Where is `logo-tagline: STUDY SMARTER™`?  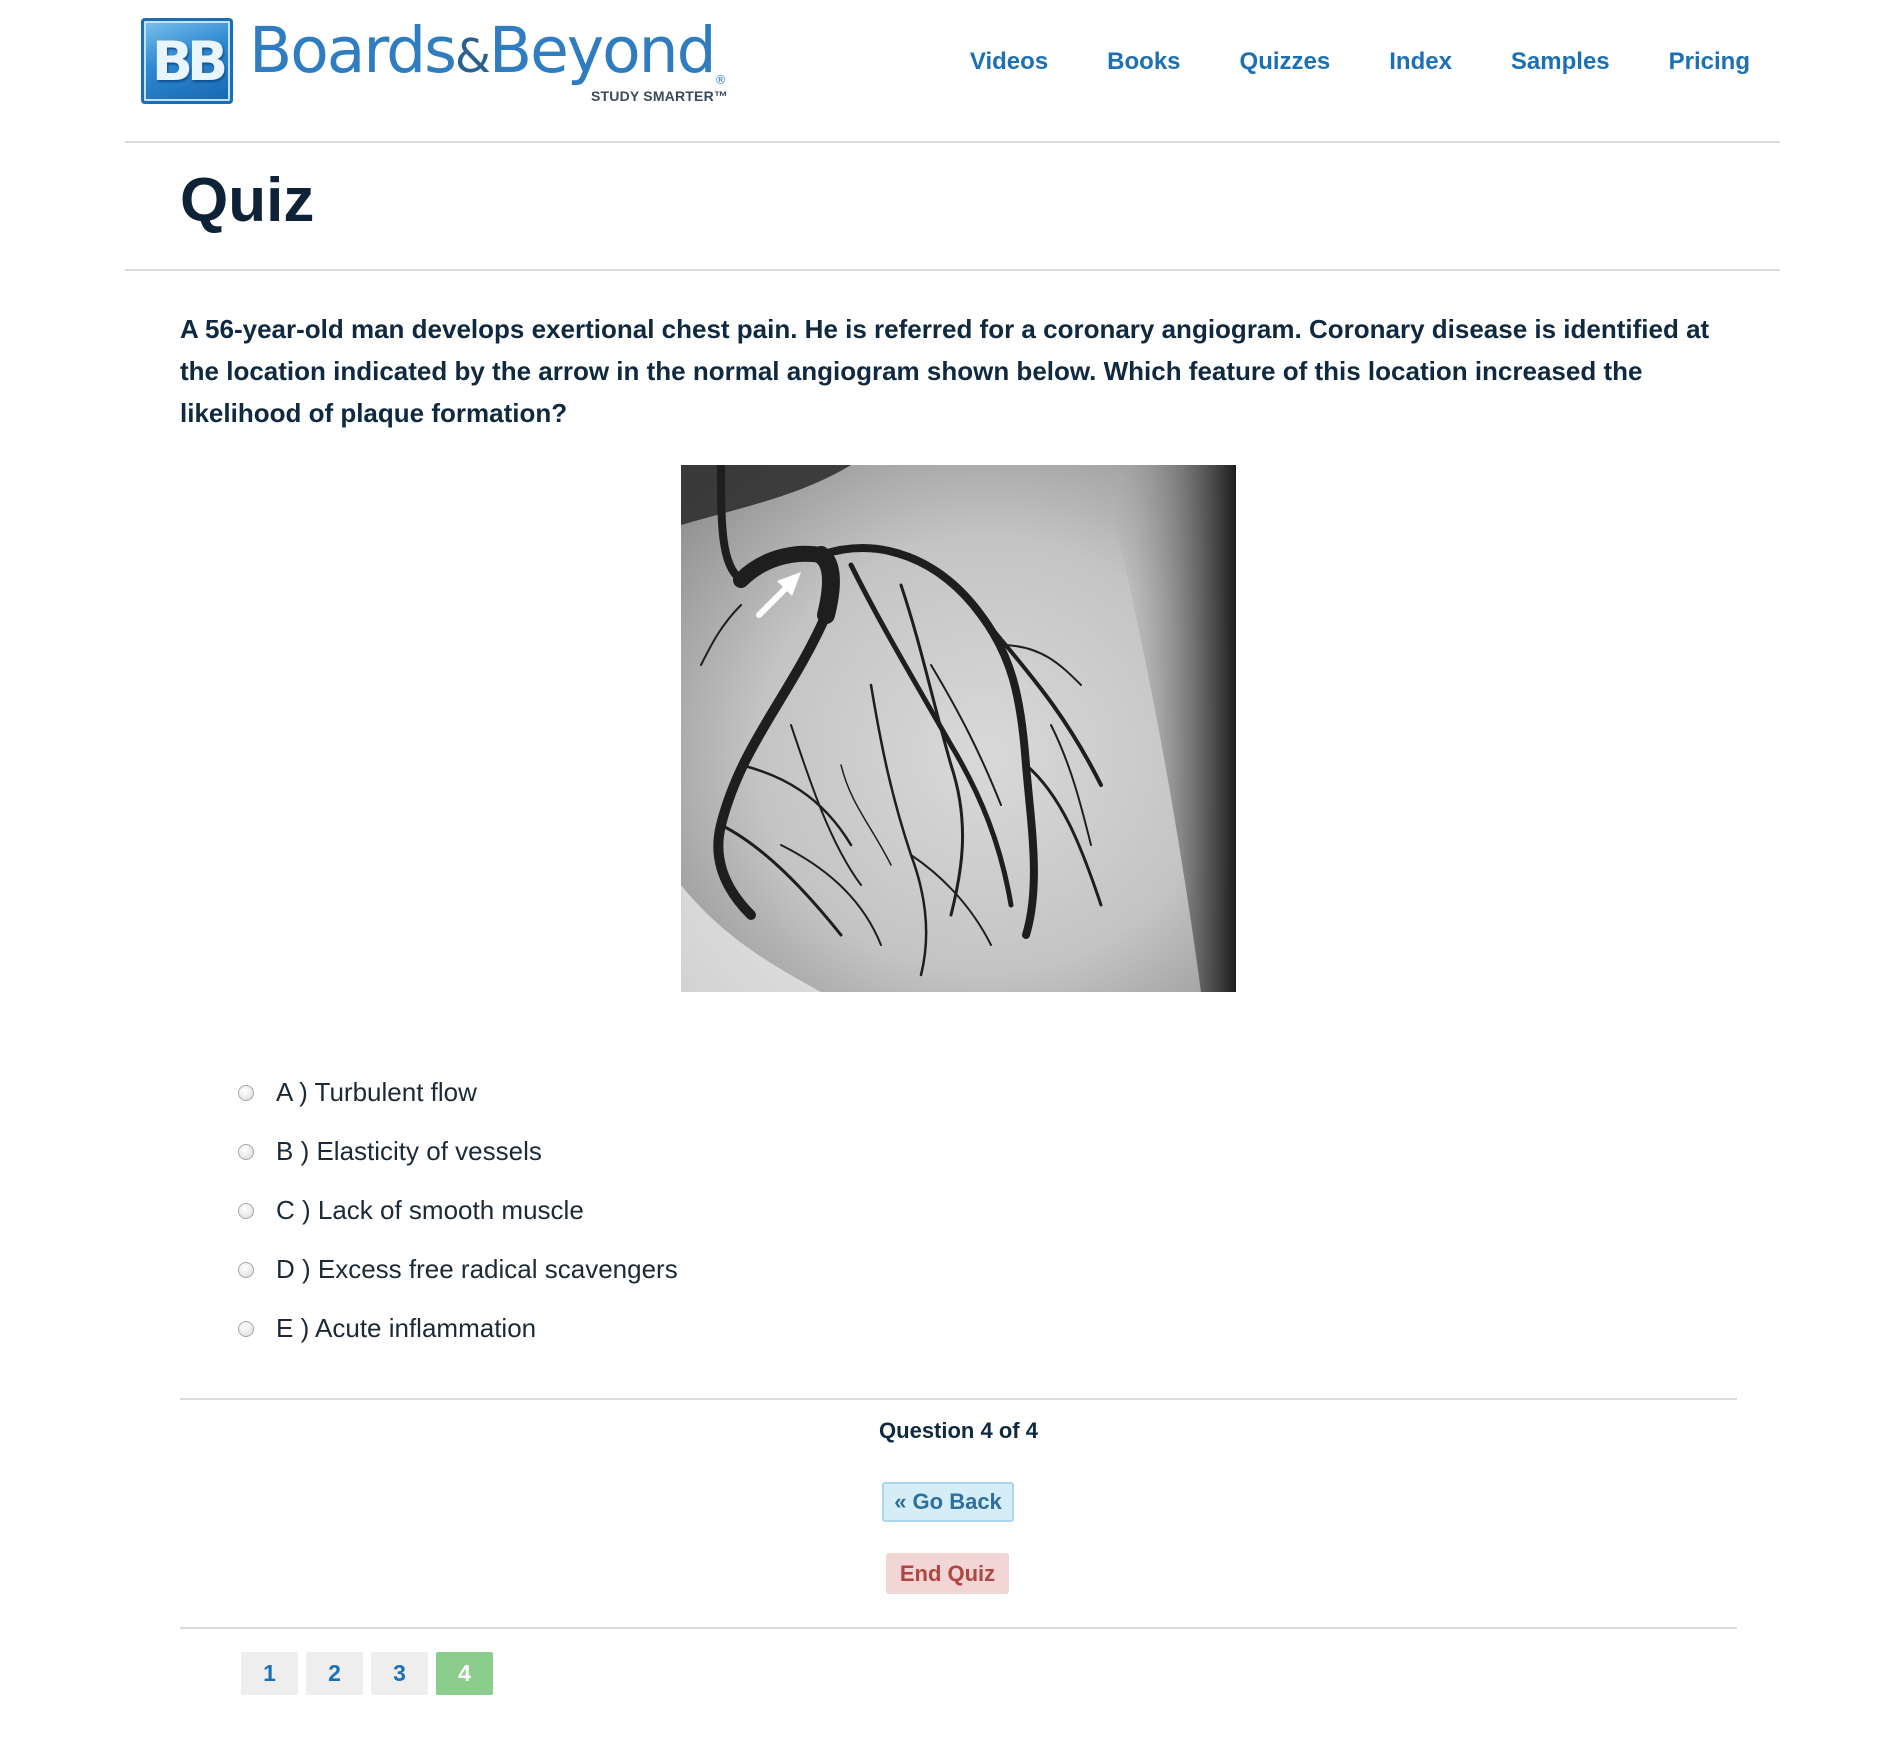
logo-tagline: STUDY SMARTER™ is located at coordinates (660, 96).